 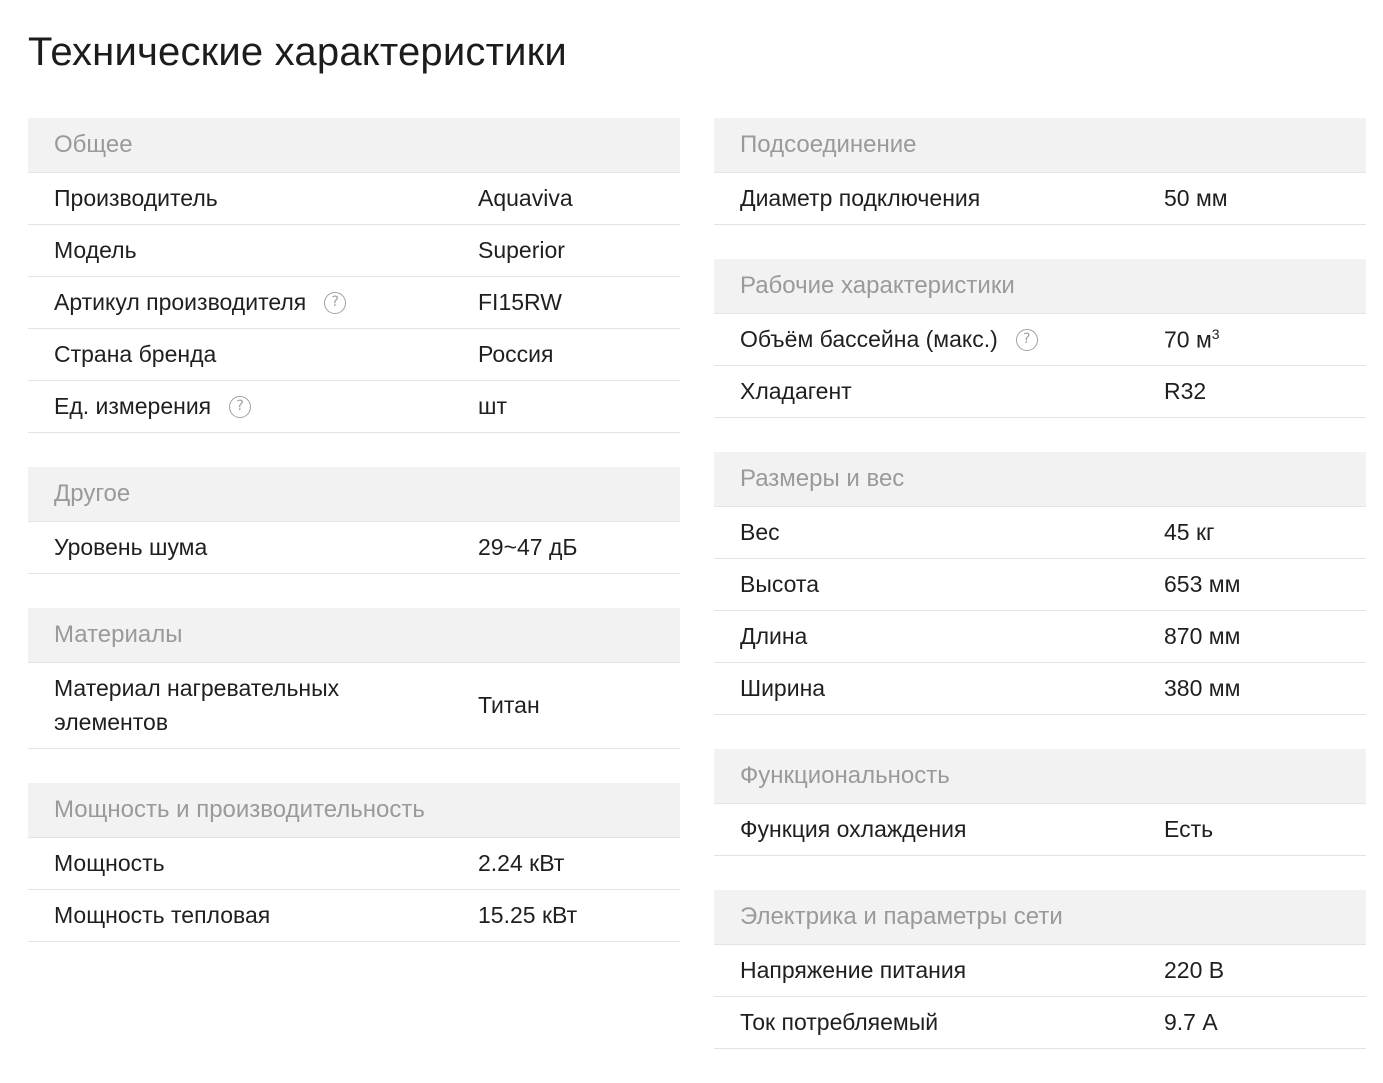 I want to click on spec-row-pool-volume: Объём бассейна (макс.) ? 70 м3, so click(x=1040, y=340).